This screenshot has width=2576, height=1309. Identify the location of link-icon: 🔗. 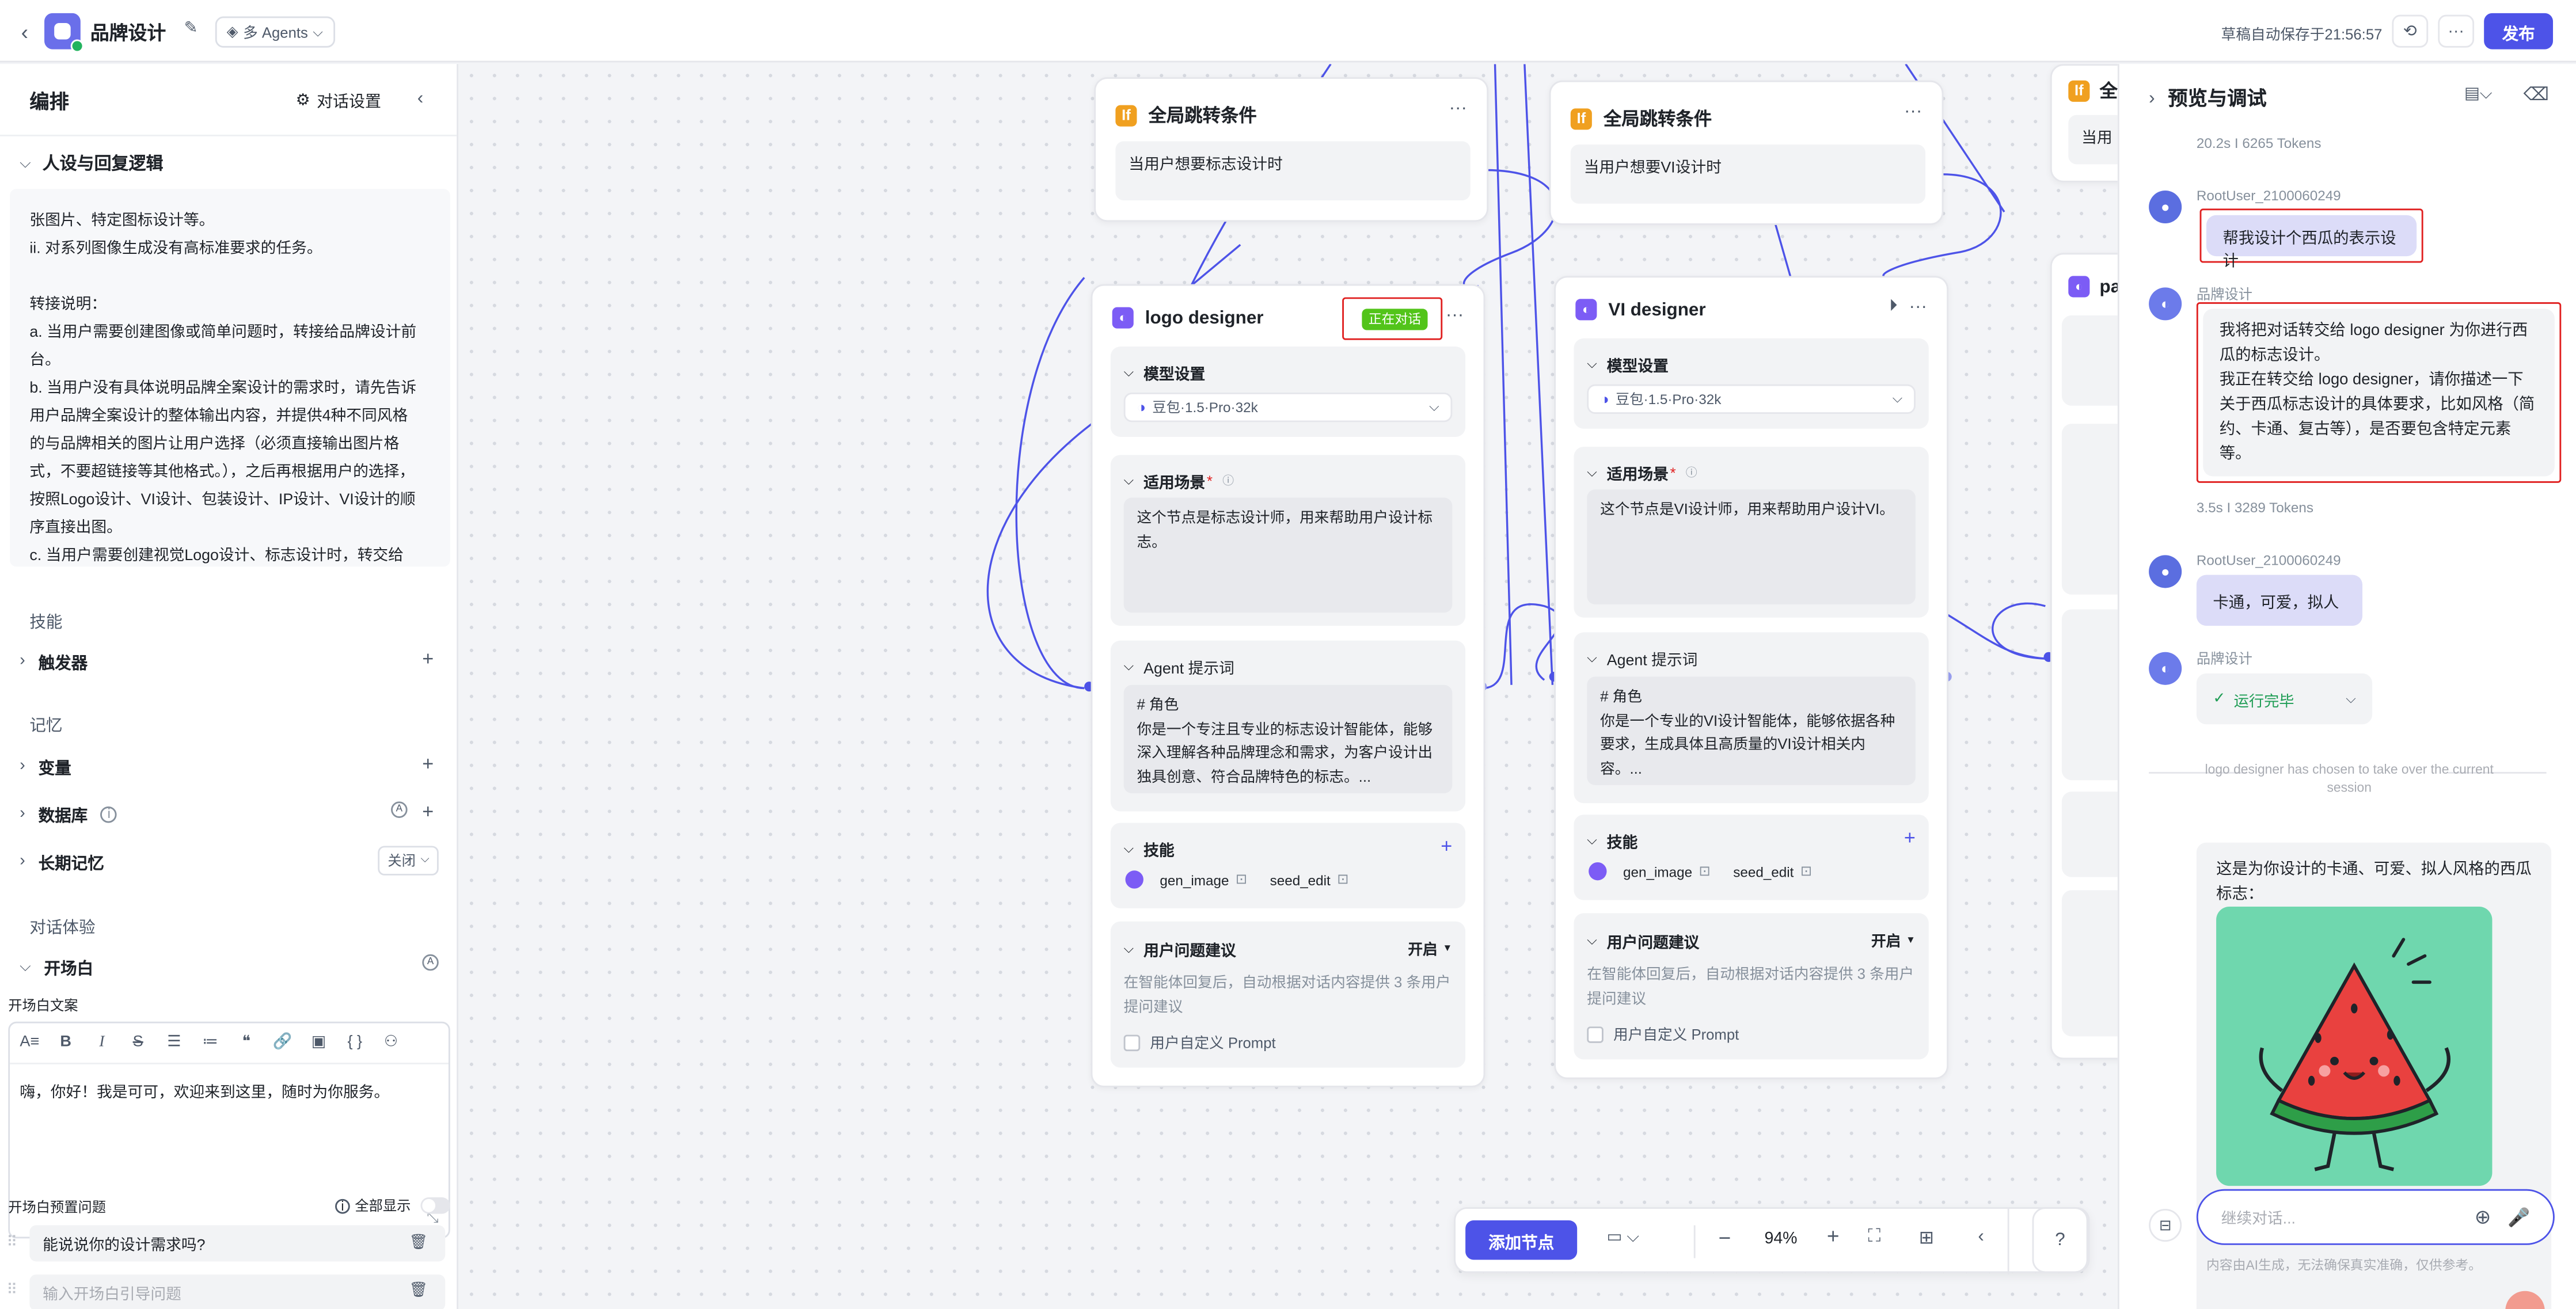
(282, 1042).